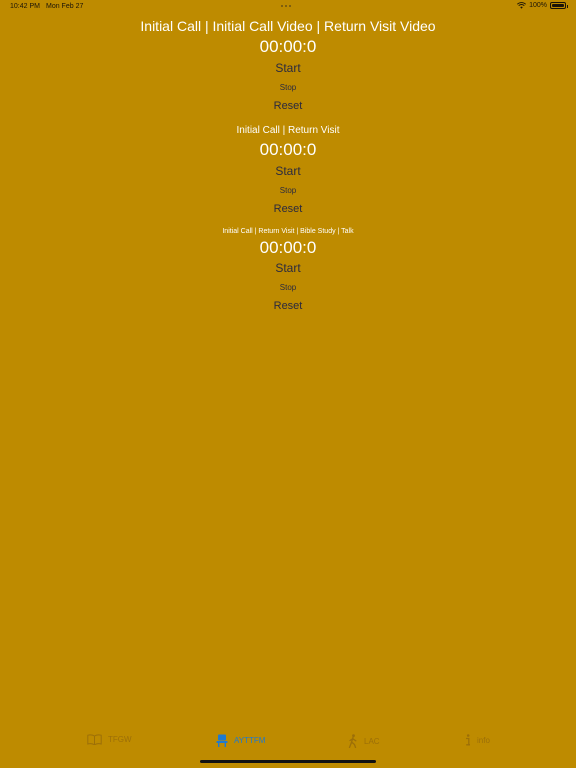  Describe the element at coordinates (288, 130) in the screenshot. I see `timer-title: Initial Call | Return Visit` at that location.